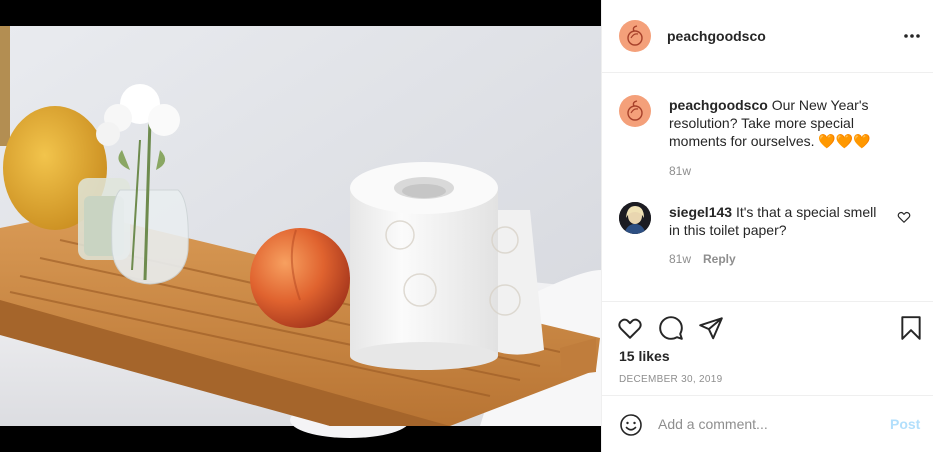 The height and width of the screenshot is (452, 933). I want to click on share-paper-plane-icon, so click(711, 328).